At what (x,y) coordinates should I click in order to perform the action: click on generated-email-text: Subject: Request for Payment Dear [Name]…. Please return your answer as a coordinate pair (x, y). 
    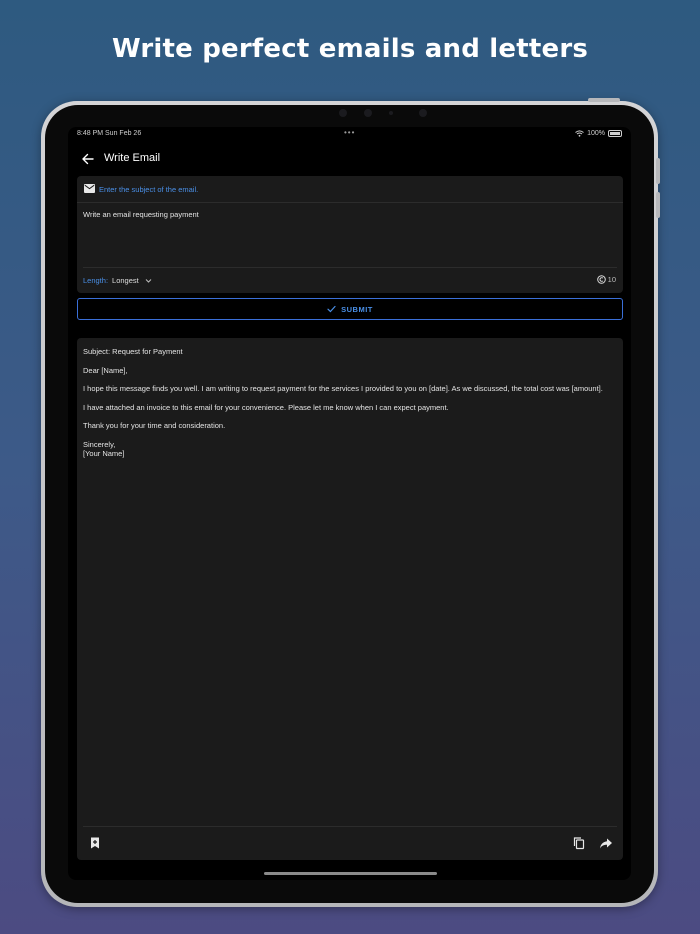
    Looking at the image, I should click on (349, 403).